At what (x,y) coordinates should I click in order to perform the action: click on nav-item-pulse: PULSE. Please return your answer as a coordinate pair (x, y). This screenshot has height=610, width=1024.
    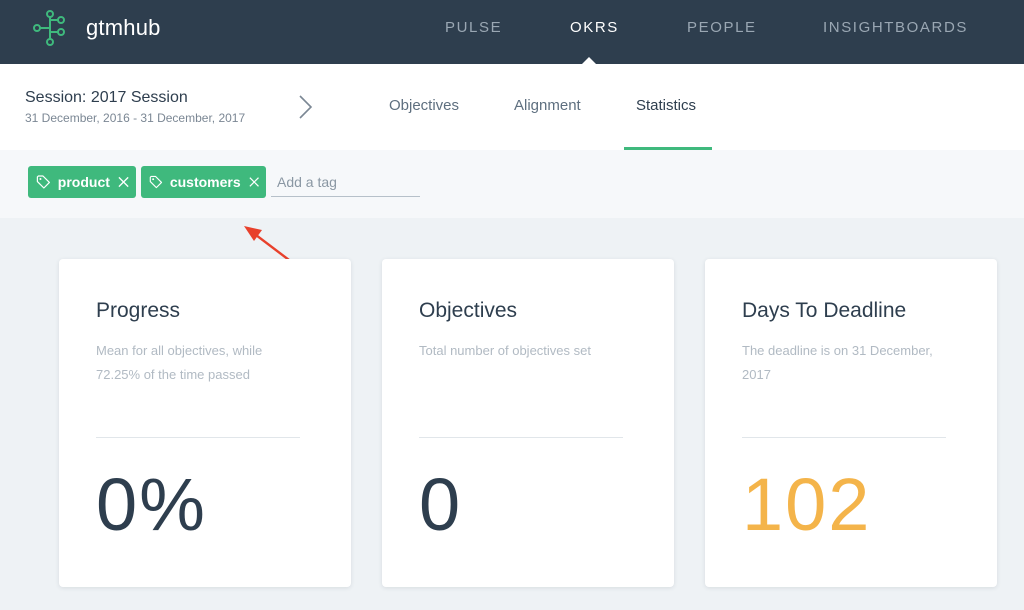
    Looking at the image, I should click on (473, 27).